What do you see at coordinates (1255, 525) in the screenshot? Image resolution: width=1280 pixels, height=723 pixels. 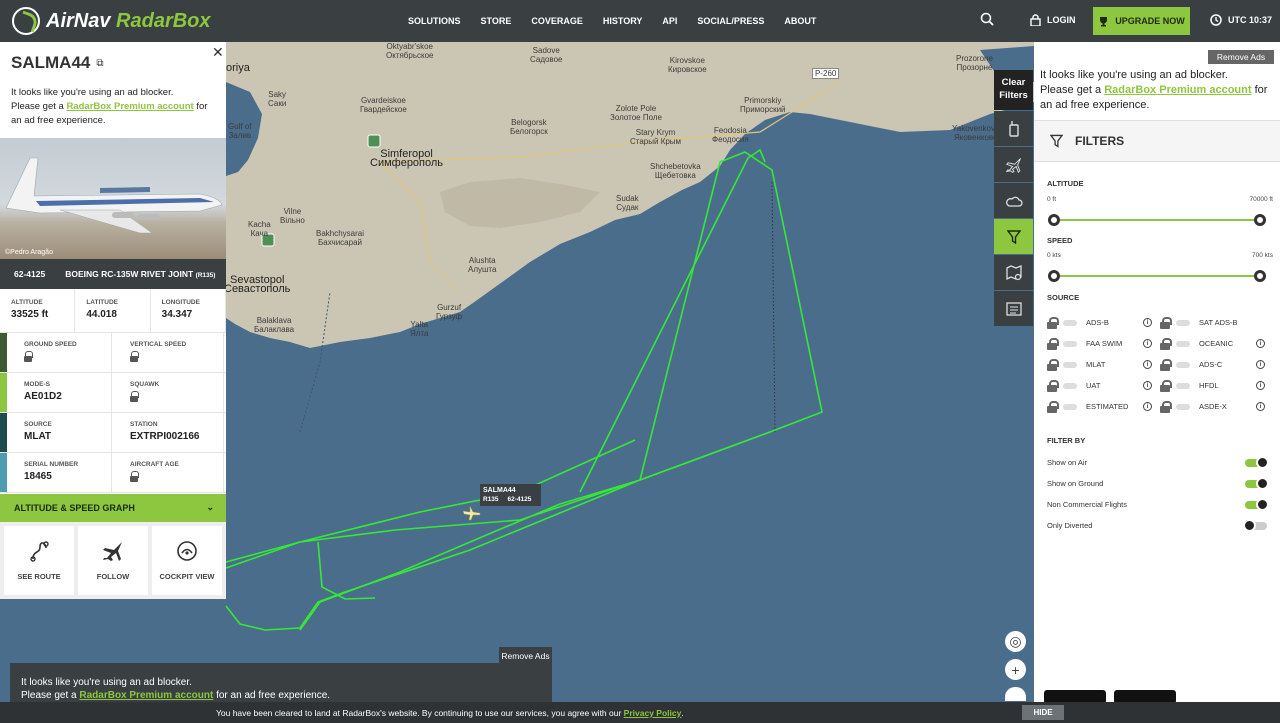 I see `only-diverted-toggle` at bounding box center [1255, 525].